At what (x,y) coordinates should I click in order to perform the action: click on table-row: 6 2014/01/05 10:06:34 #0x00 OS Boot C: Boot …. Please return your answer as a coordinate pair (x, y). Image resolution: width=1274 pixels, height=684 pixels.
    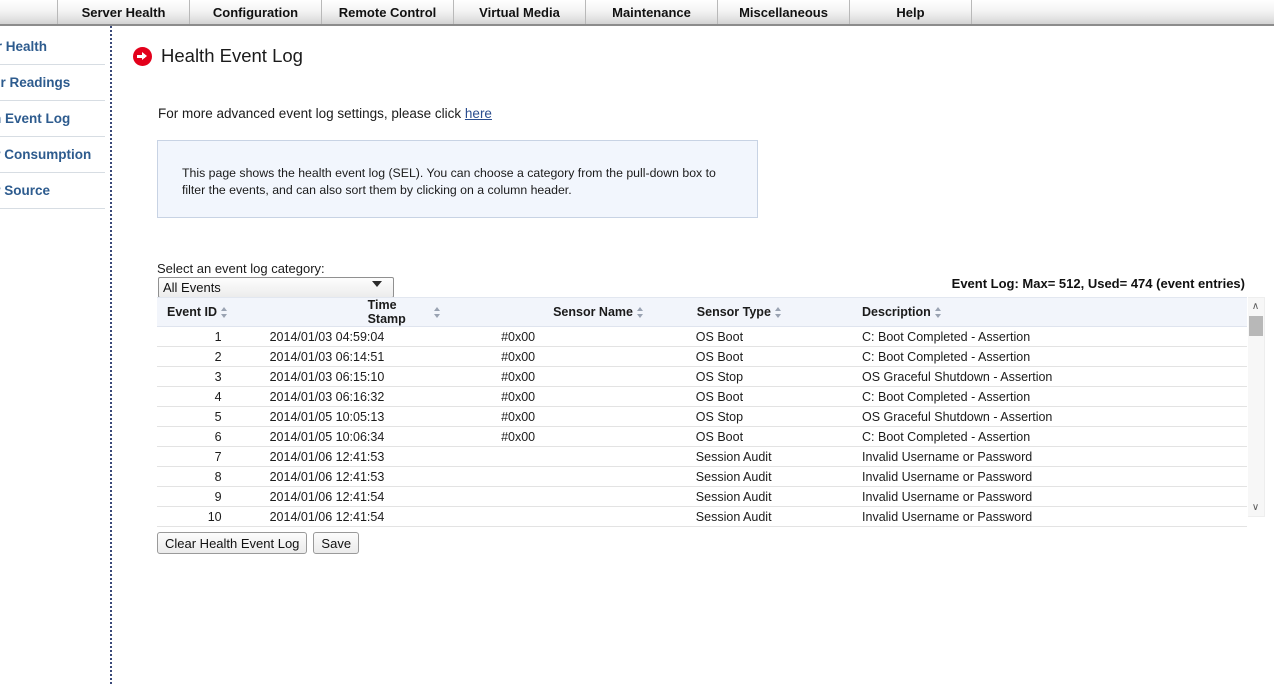
    Looking at the image, I should click on (702, 436).